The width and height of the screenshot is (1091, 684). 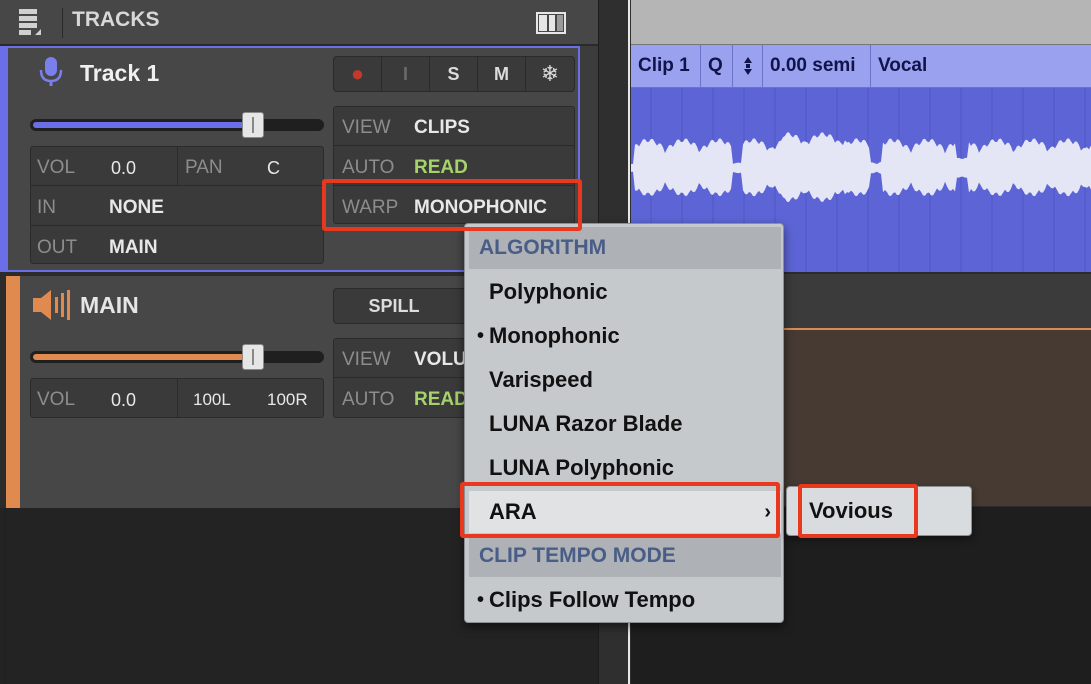 What do you see at coordinates (620, 510) in the screenshot?
I see `highlight-ara` at bounding box center [620, 510].